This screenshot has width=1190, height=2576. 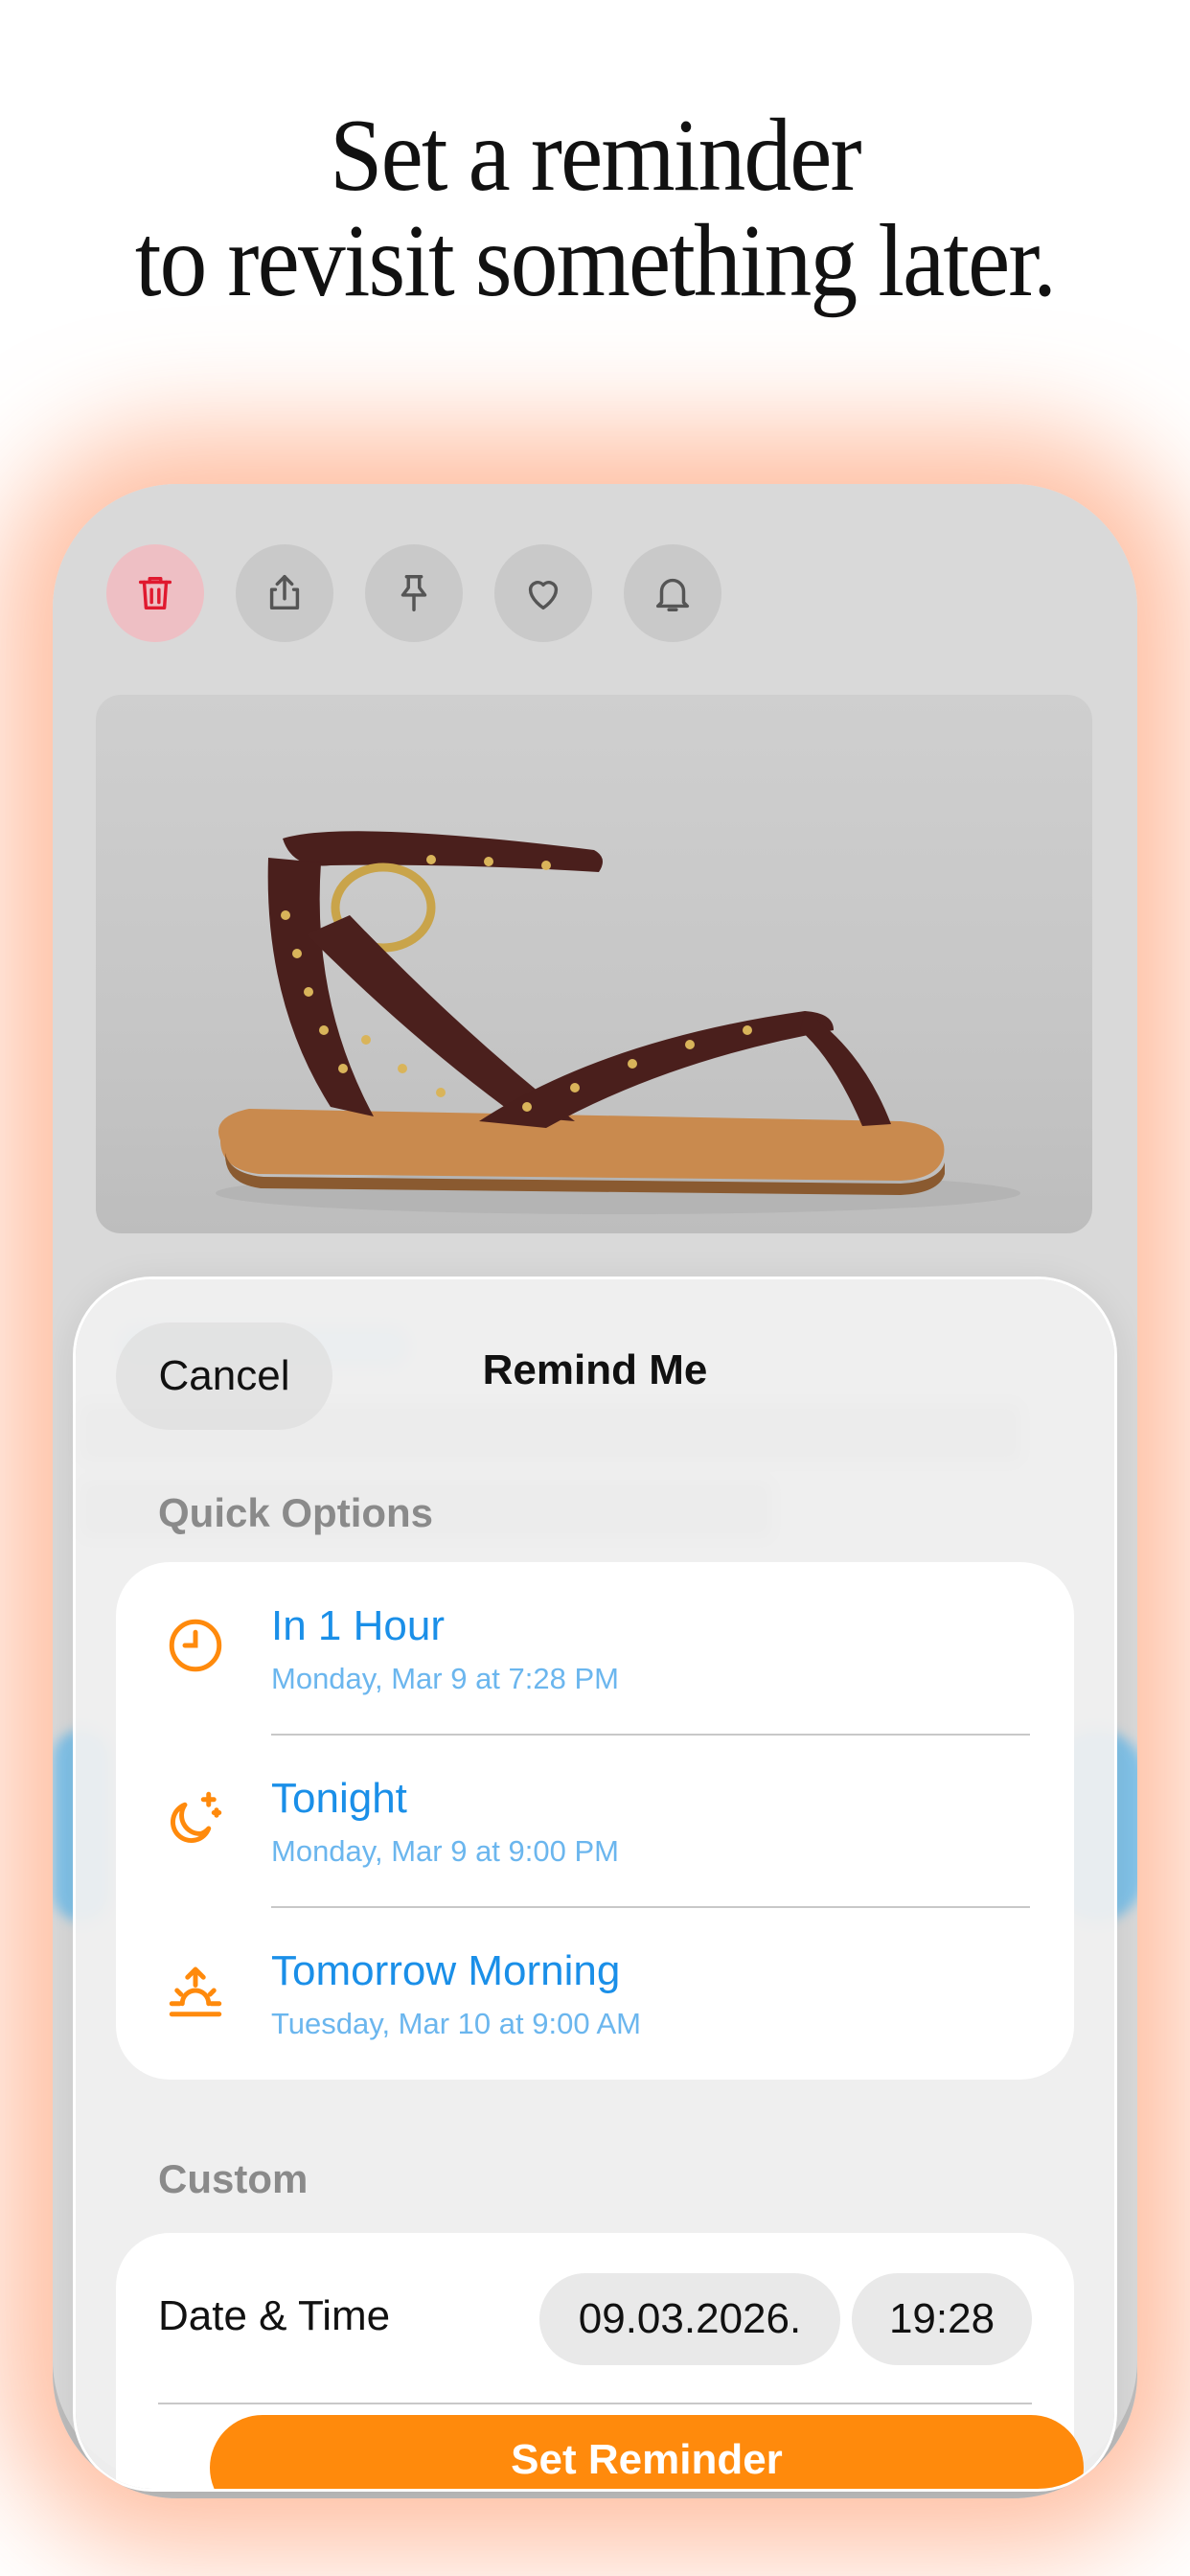 I want to click on quick-option-tonight: Tonight Monday, Mar 9 at 9:00 PM, so click(x=595, y=1821).